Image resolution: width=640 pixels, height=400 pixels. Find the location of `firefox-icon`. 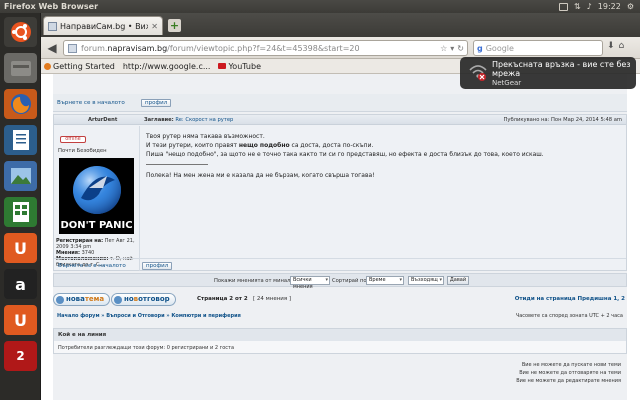

firefox-icon is located at coordinates (20, 104).